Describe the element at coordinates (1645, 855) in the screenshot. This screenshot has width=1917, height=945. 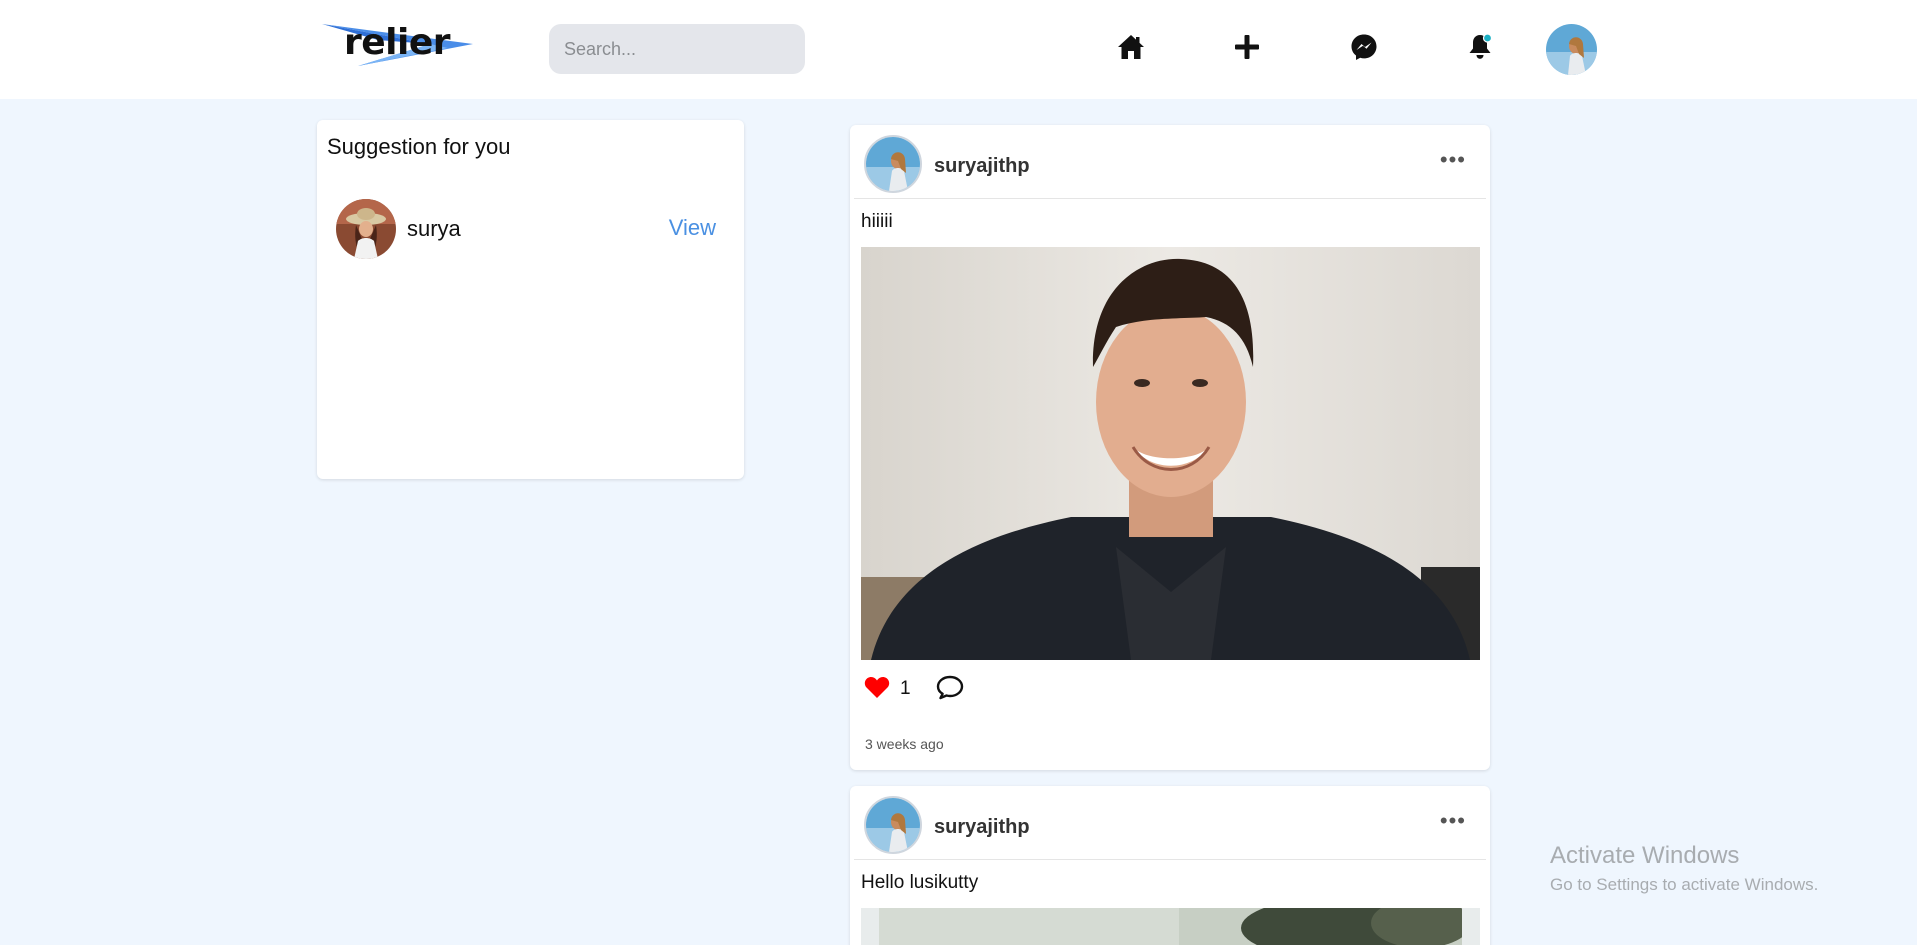
I see `watermark-title: Activate Windows` at that location.